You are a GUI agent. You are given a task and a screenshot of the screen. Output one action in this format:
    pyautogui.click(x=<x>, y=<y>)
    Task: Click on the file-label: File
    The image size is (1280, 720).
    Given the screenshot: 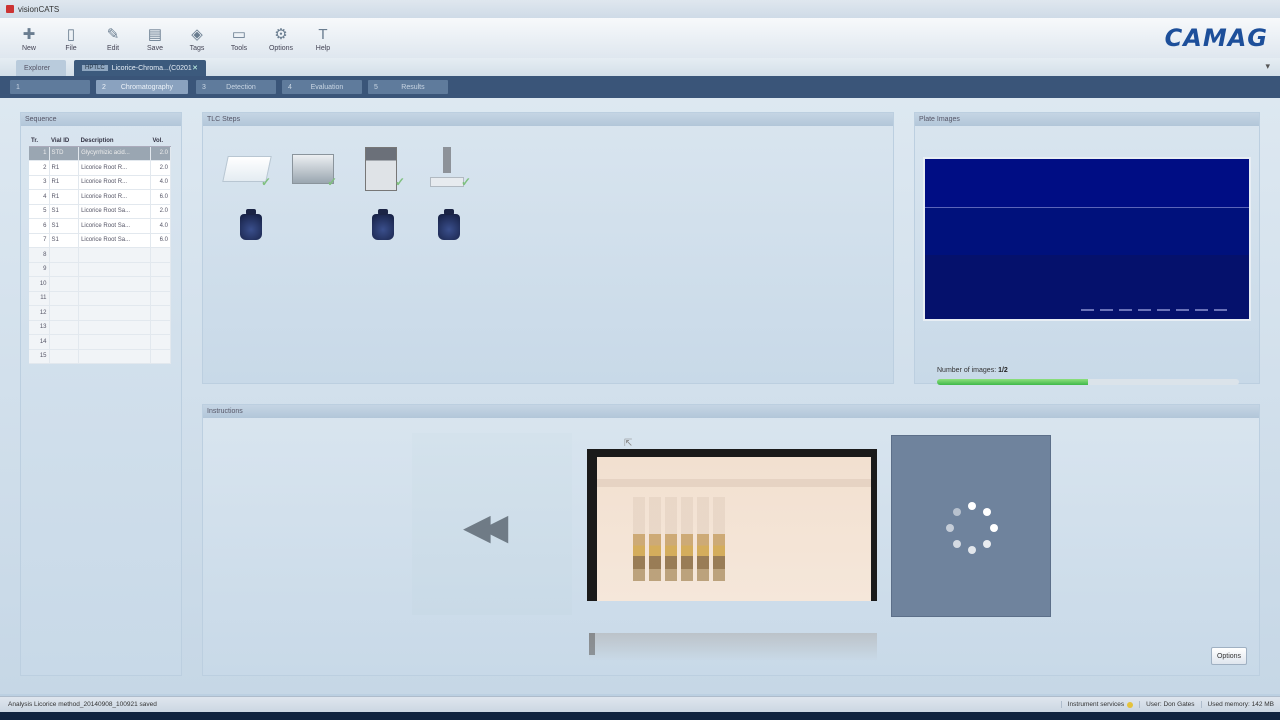 What is the action you would take?
    pyautogui.click(x=71, y=48)
    